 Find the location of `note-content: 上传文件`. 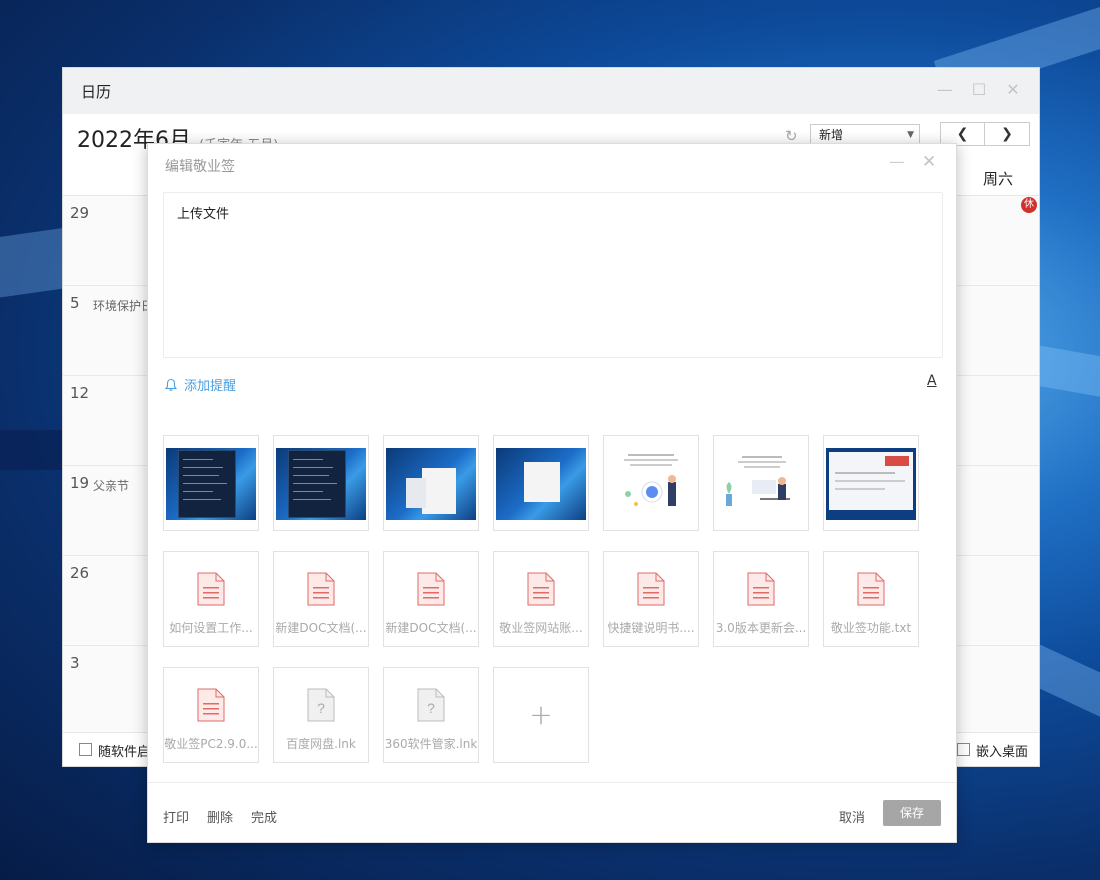

note-content: 上传文件 is located at coordinates (203, 214).